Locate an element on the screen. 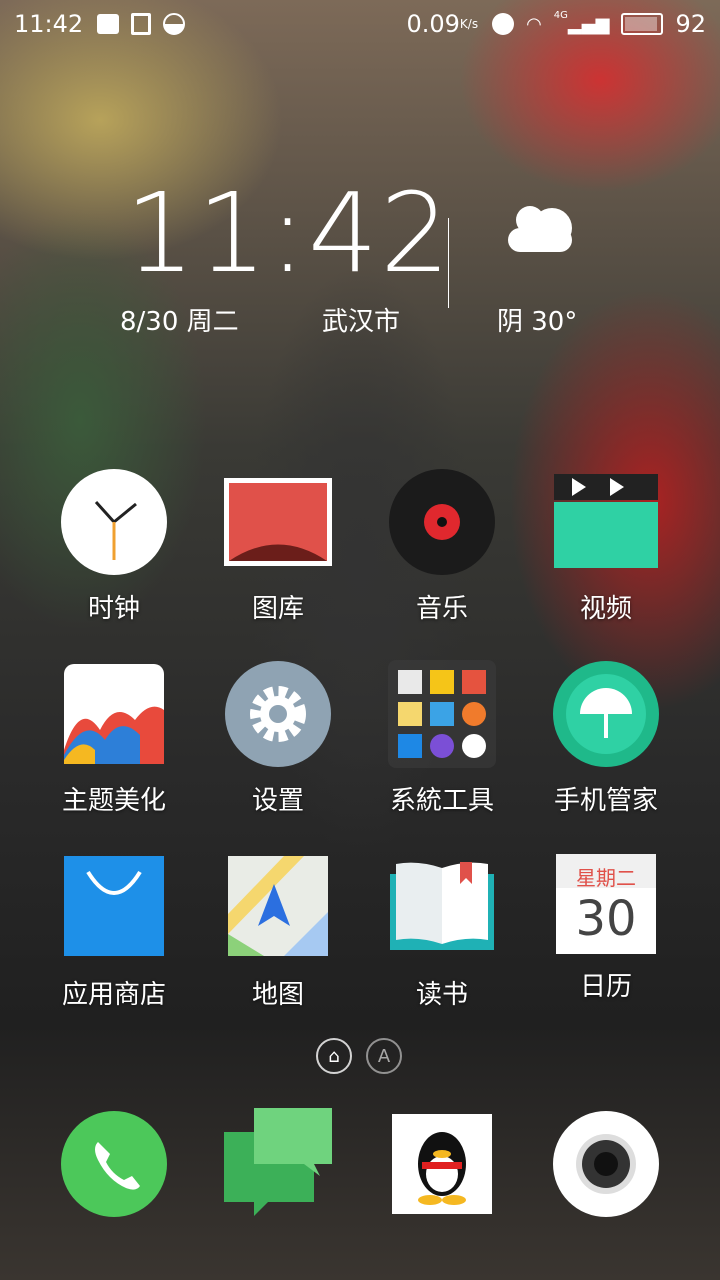 Image resolution: width=720 pixels, height=1280 pixels. network-type: 4G is located at coordinates (560, 15).